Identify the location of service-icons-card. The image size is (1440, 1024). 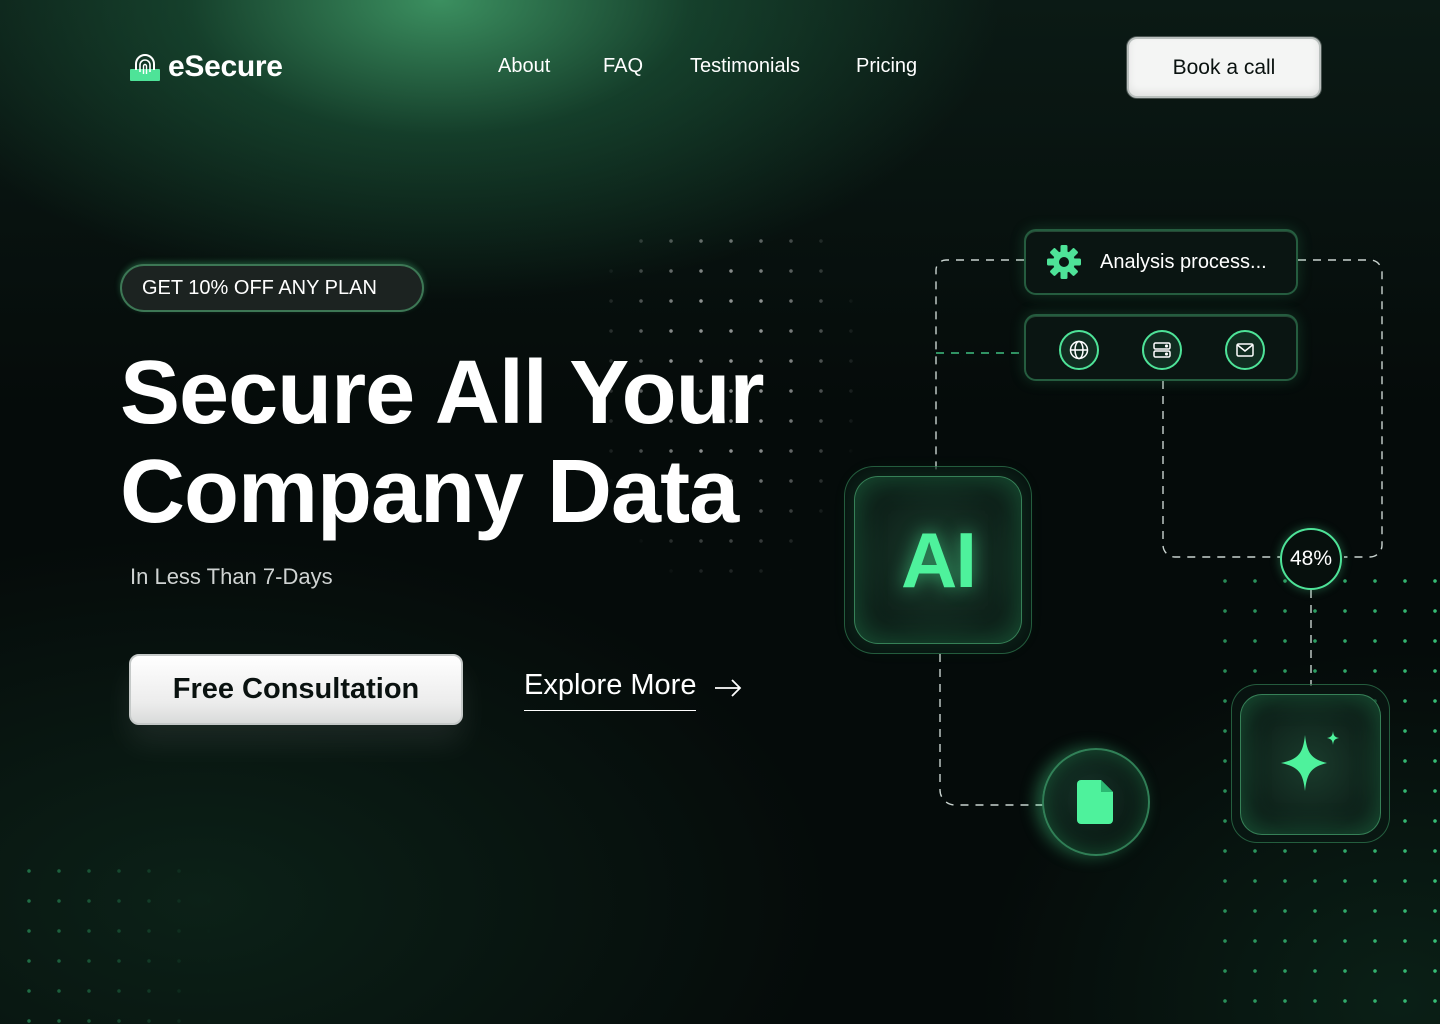
(1161, 347).